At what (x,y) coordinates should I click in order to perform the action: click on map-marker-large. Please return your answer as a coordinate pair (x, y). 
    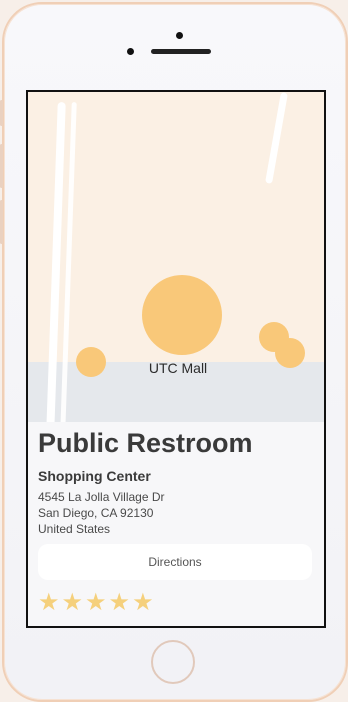
    Looking at the image, I should click on (182, 315).